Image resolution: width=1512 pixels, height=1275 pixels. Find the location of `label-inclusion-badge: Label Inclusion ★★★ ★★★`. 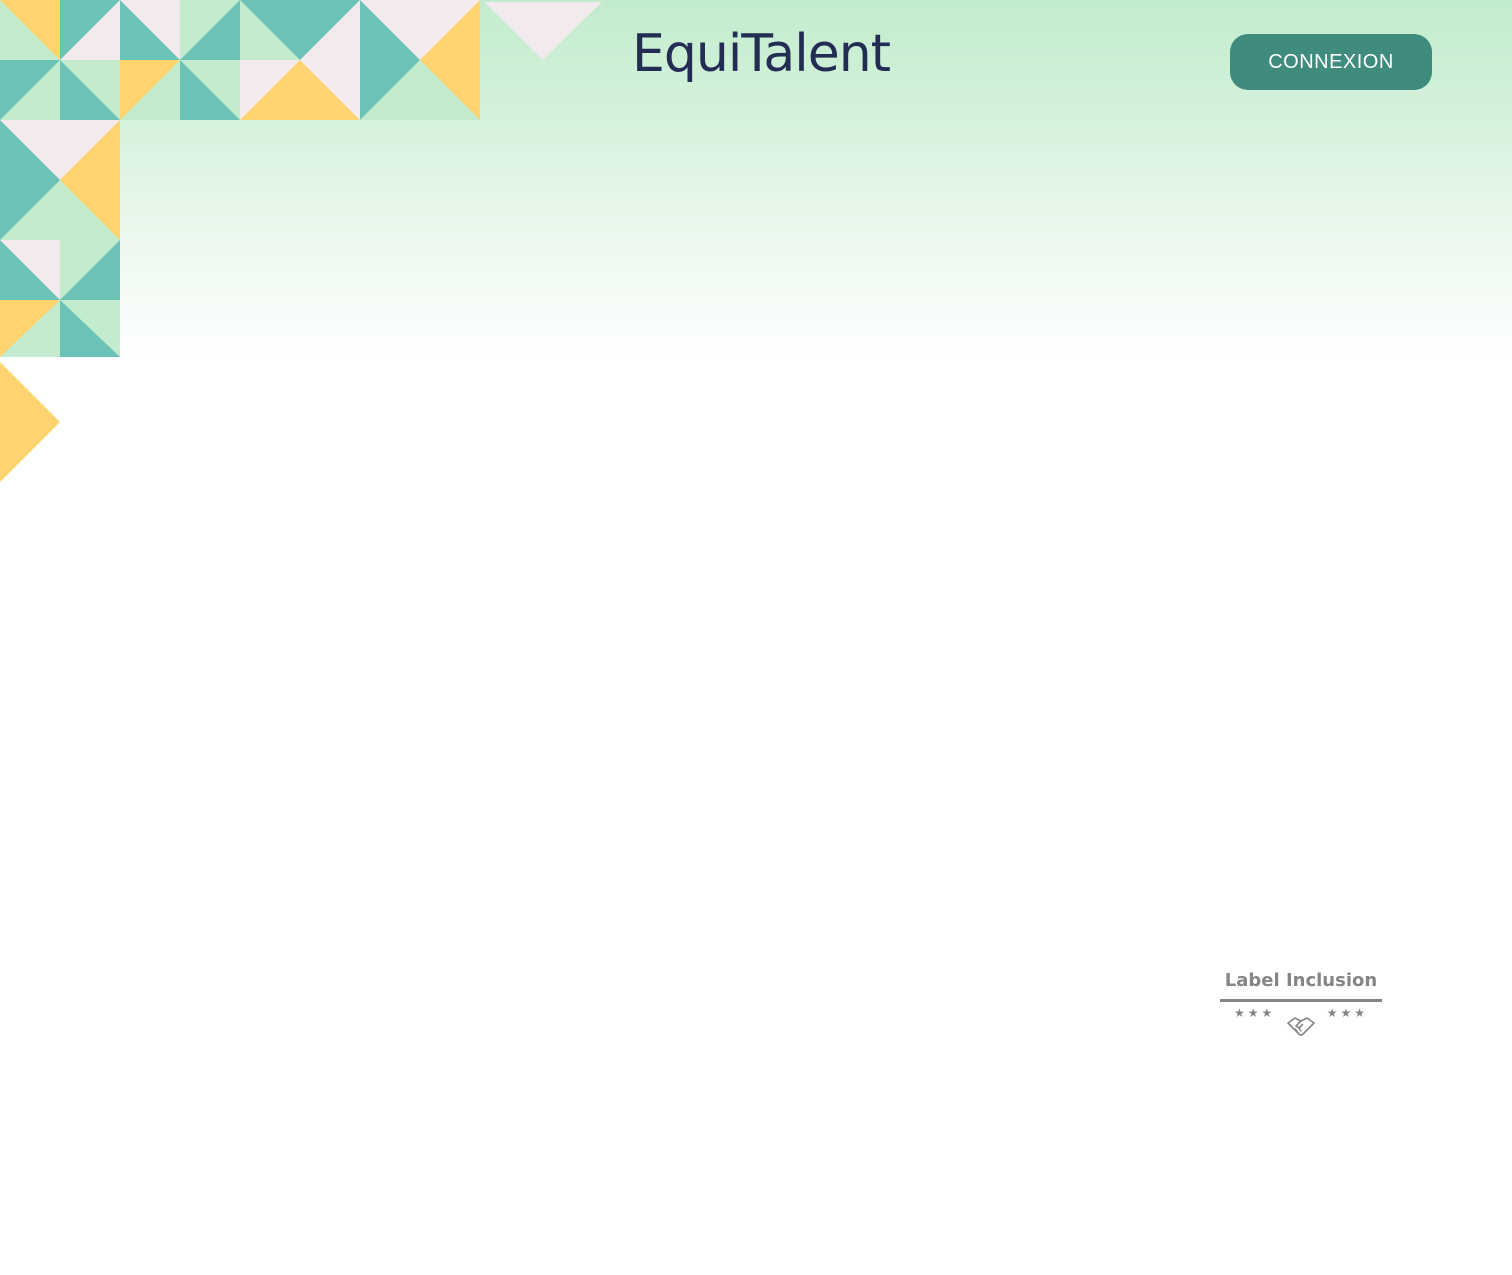

label-inclusion-badge: Label Inclusion ★★★ ★★★ is located at coordinates (1301, 1004).